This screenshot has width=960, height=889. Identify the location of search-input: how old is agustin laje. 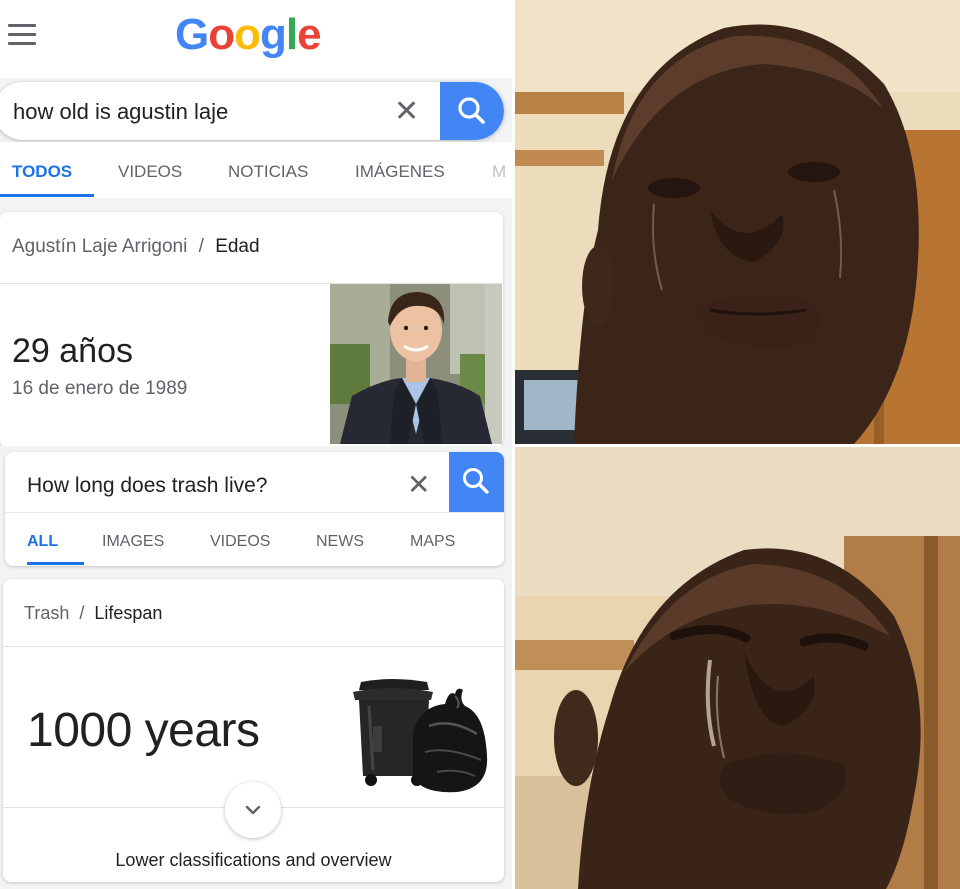
(120, 112).